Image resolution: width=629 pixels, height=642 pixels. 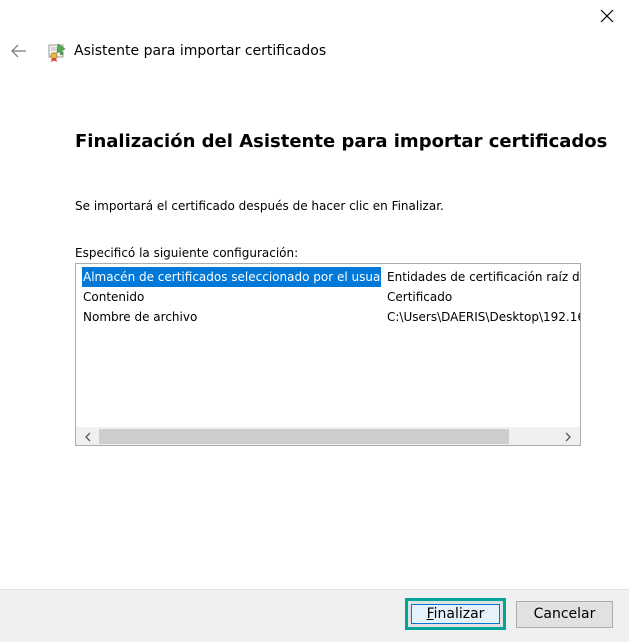 What do you see at coordinates (430, 614) in the screenshot?
I see `finish-accelerator: F` at bounding box center [430, 614].